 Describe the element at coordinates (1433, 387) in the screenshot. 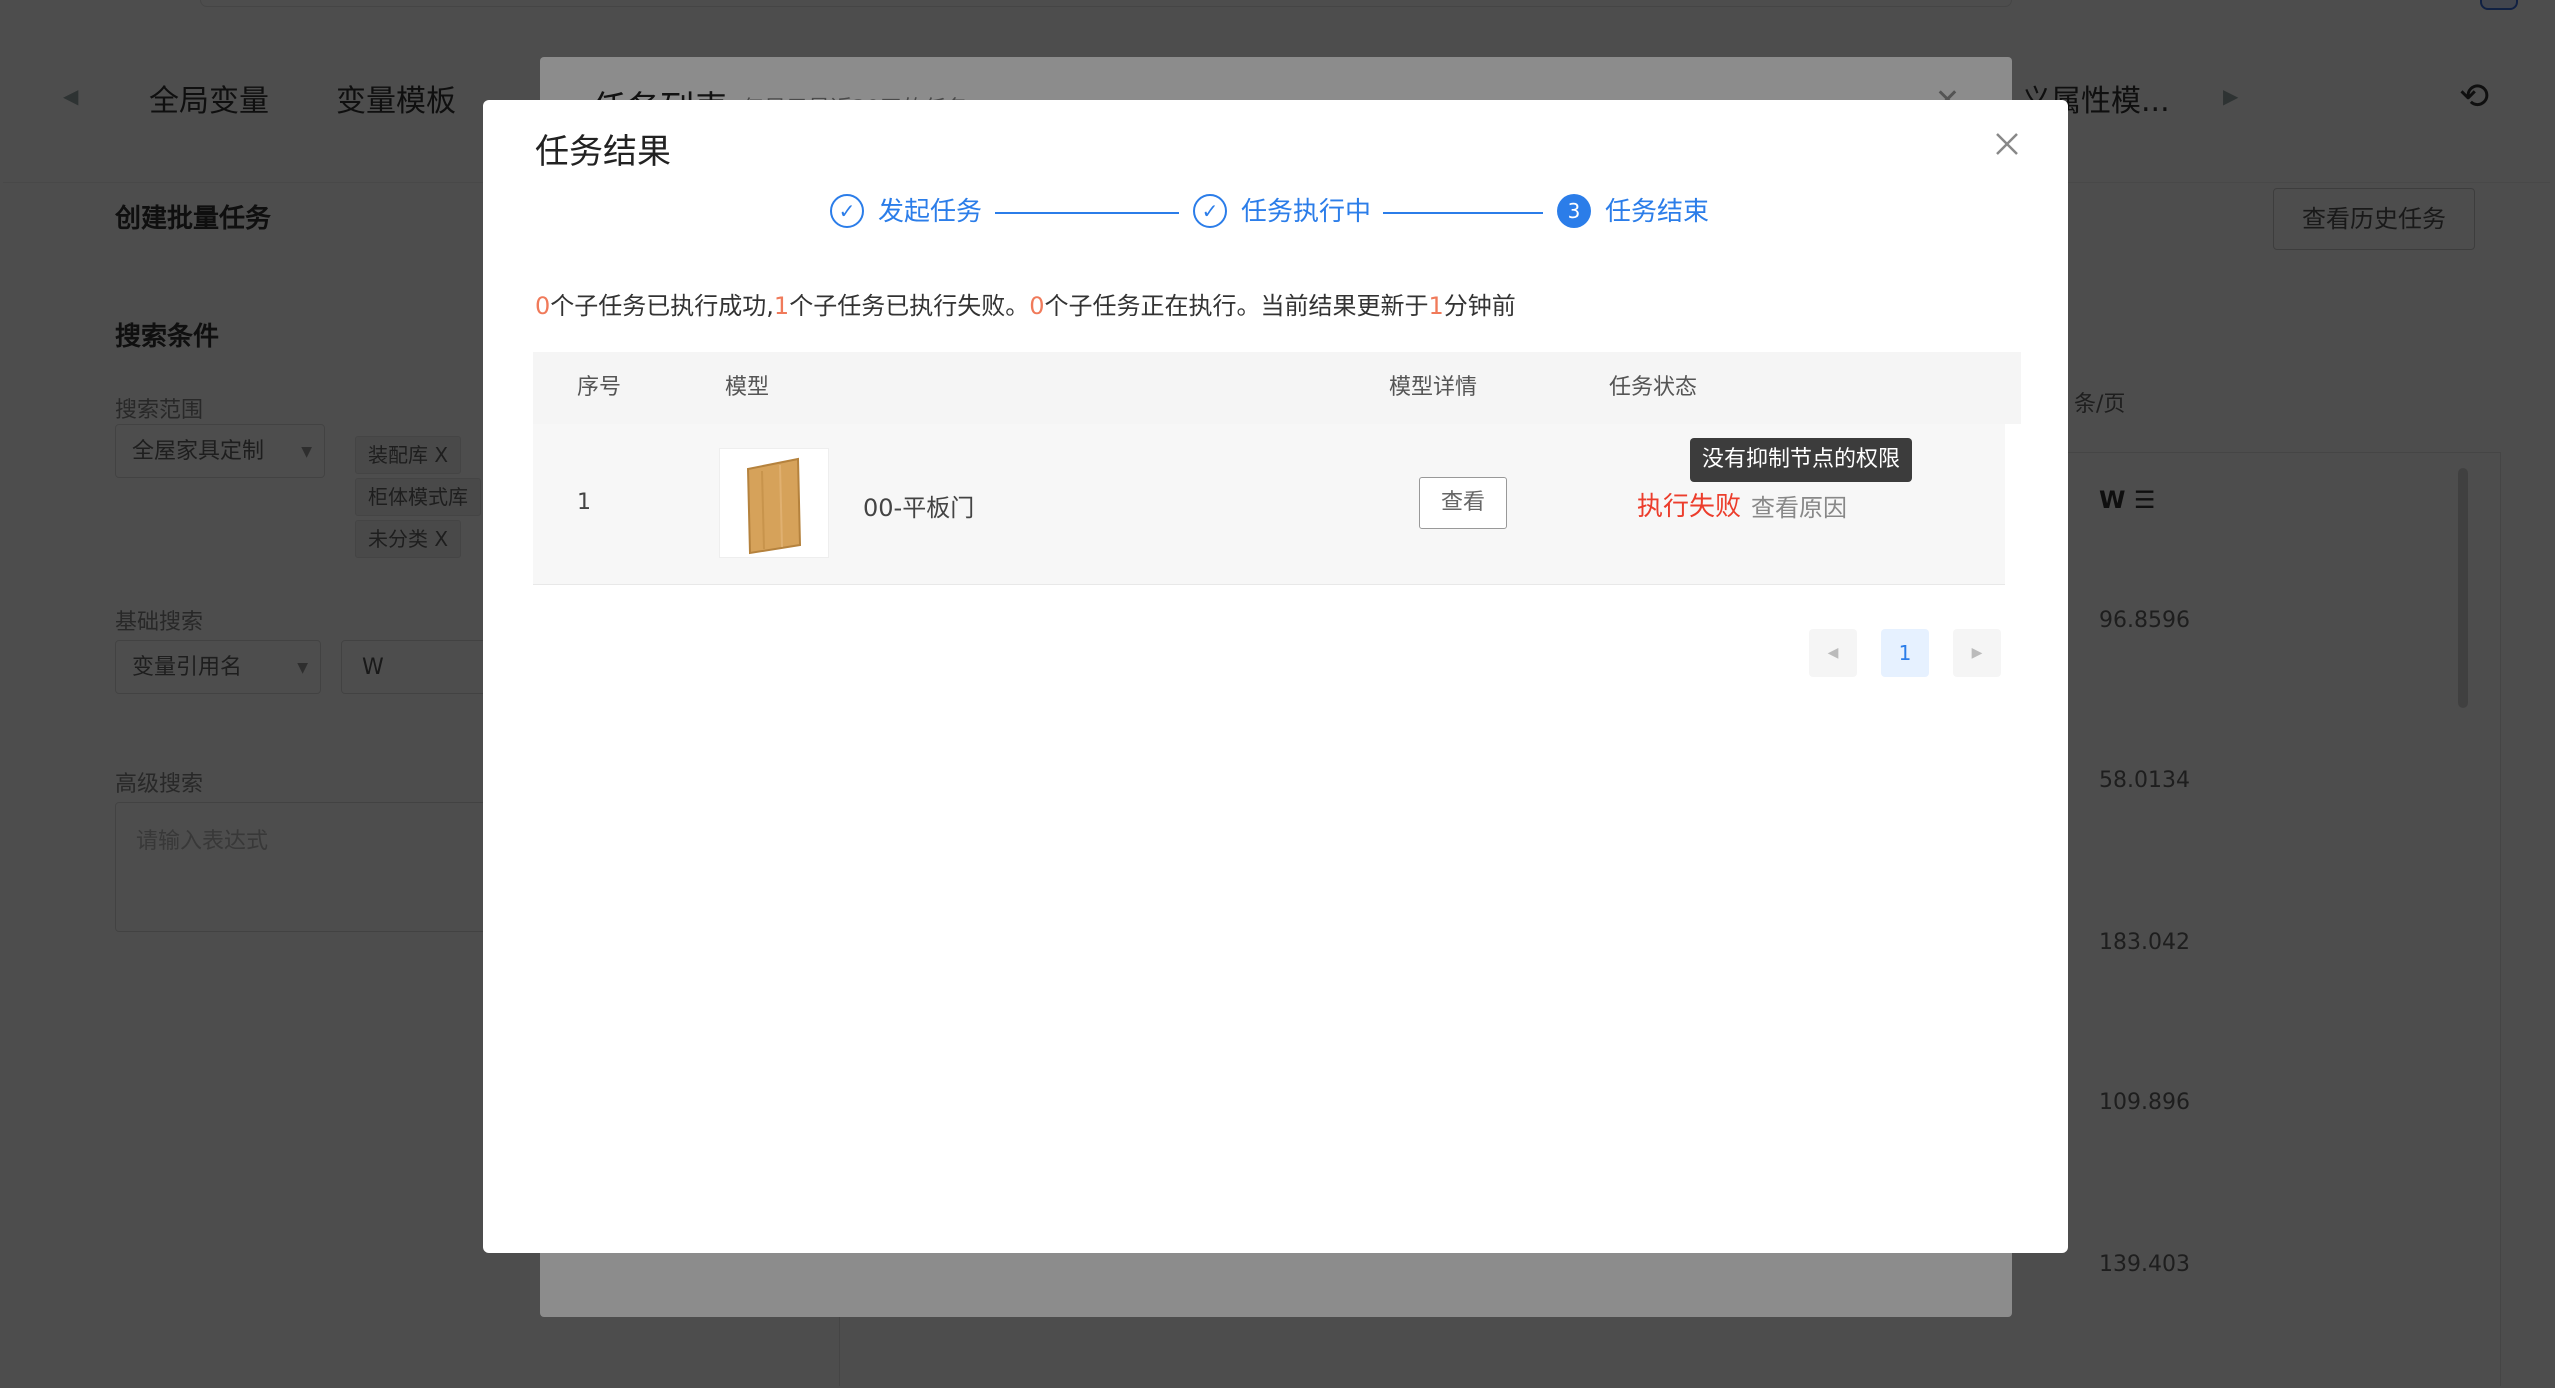

I see `column-header-model-detail: 模型详情` at that location.